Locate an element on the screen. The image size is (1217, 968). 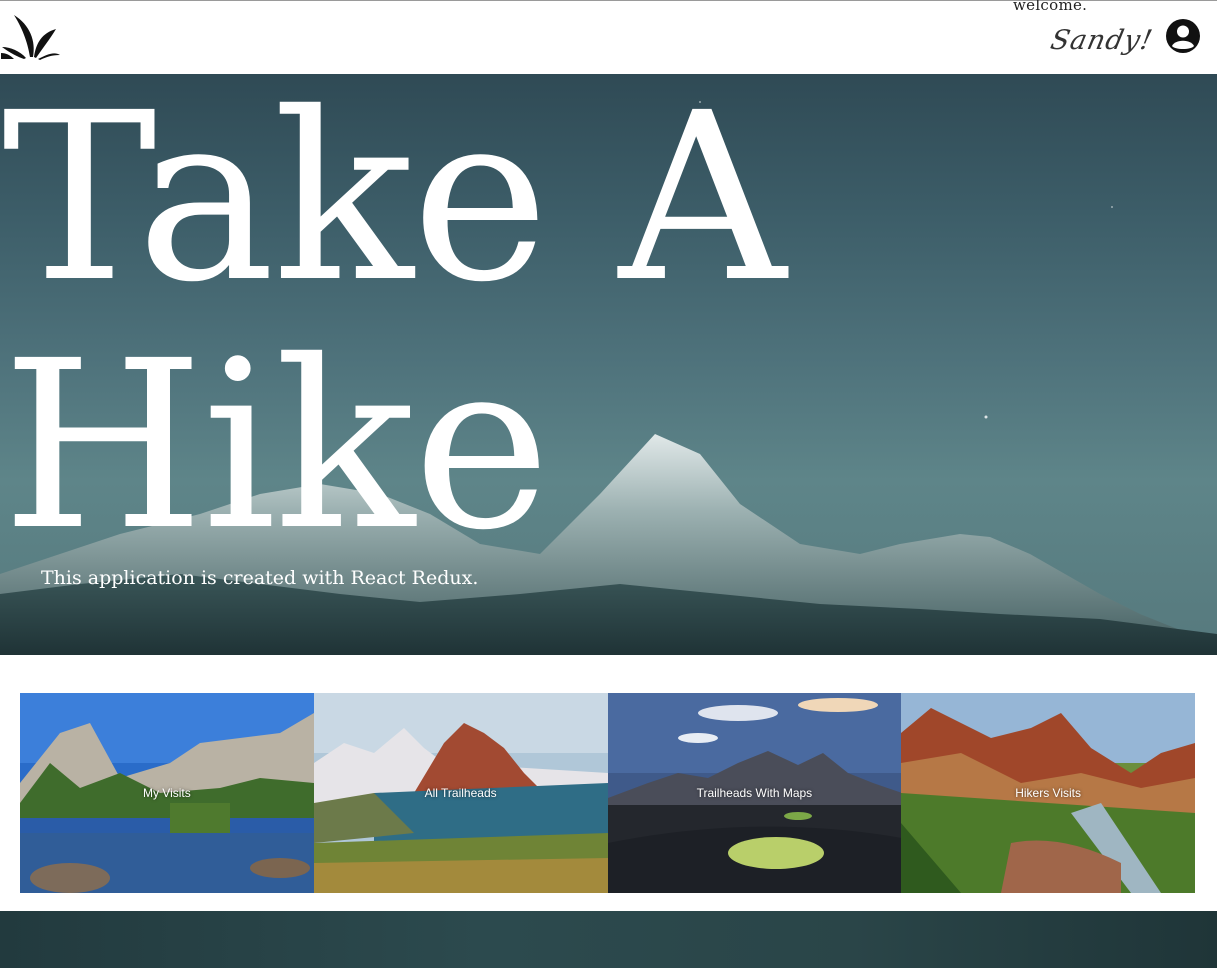
card-label: All Trailheads is located at coordinates (460, 793).